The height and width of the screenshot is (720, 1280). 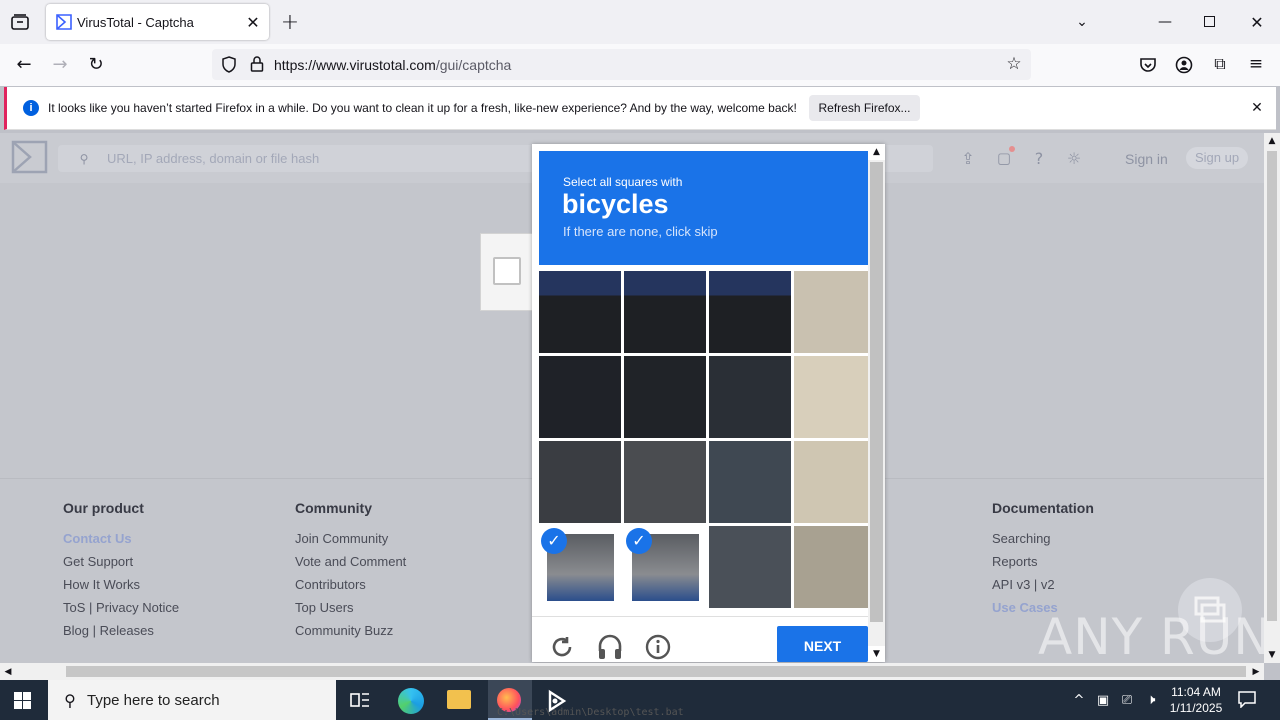 I want to click on scroll-right-icon: ▶, so click(x=1256, y=671).